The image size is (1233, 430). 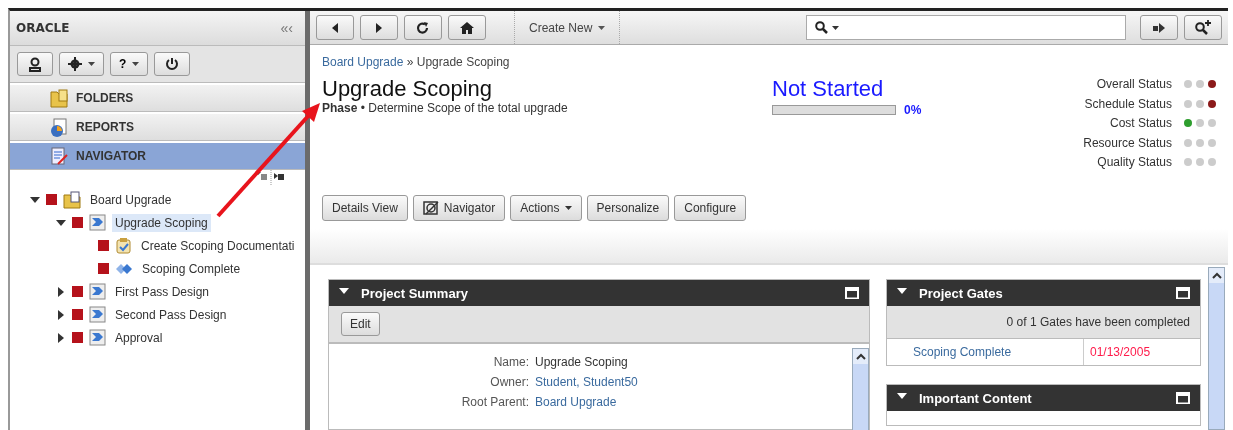 I want to click on settings-button, so click(x=81, y=64).